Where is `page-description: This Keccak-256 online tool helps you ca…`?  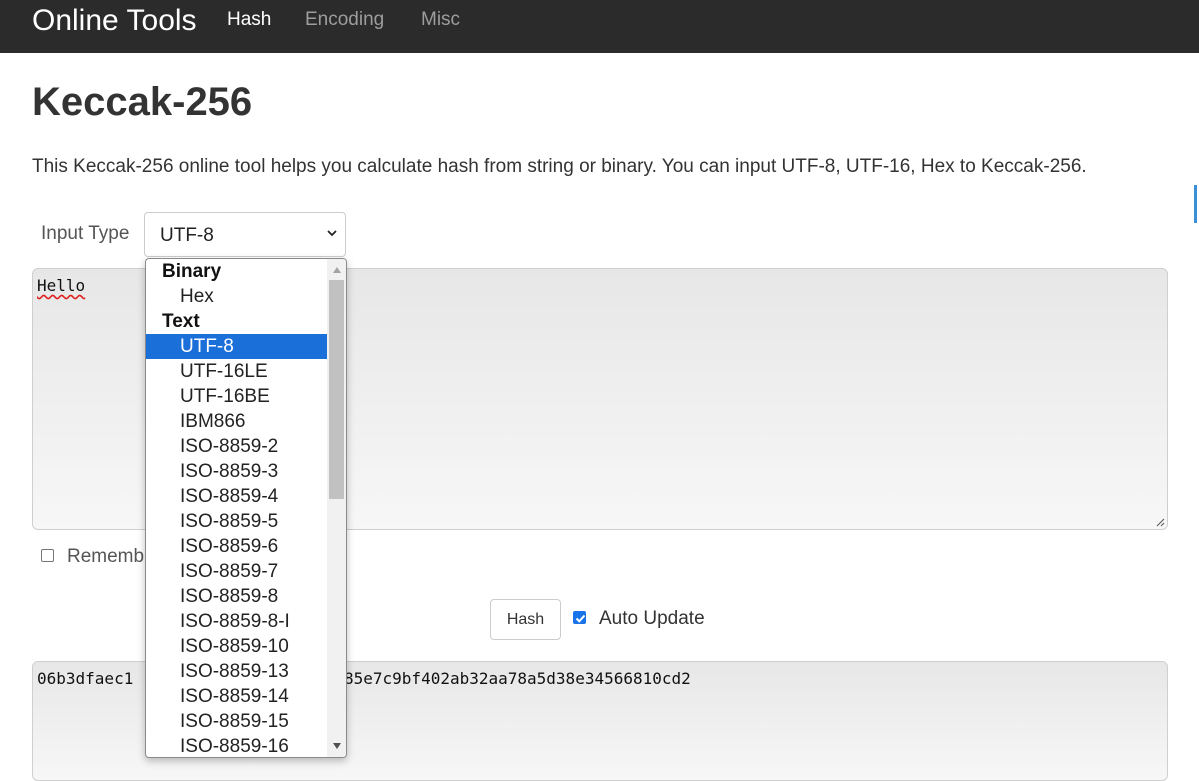 page-description: This Keccak-256 online tool helps you ca… is located at coordinates (559, 166).